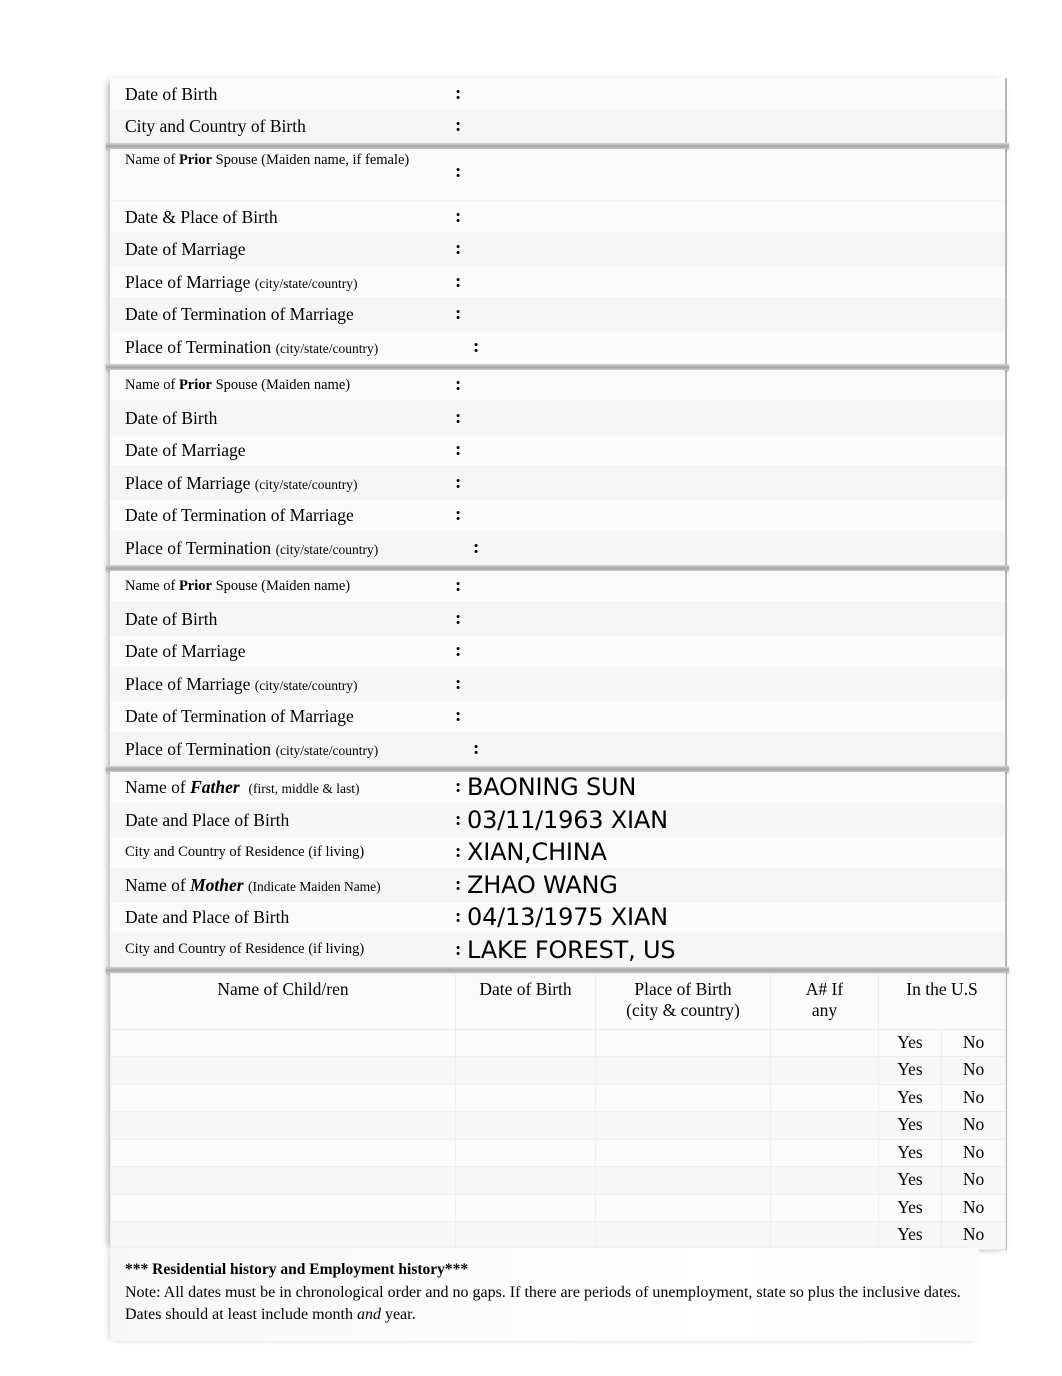 Image resolution: width=1062 pixels, height=1376 pixels. Describe the element at coordinates (736, 852) in the screenshot. I see `father-residence-value: XIAN,CHINA` at that location.